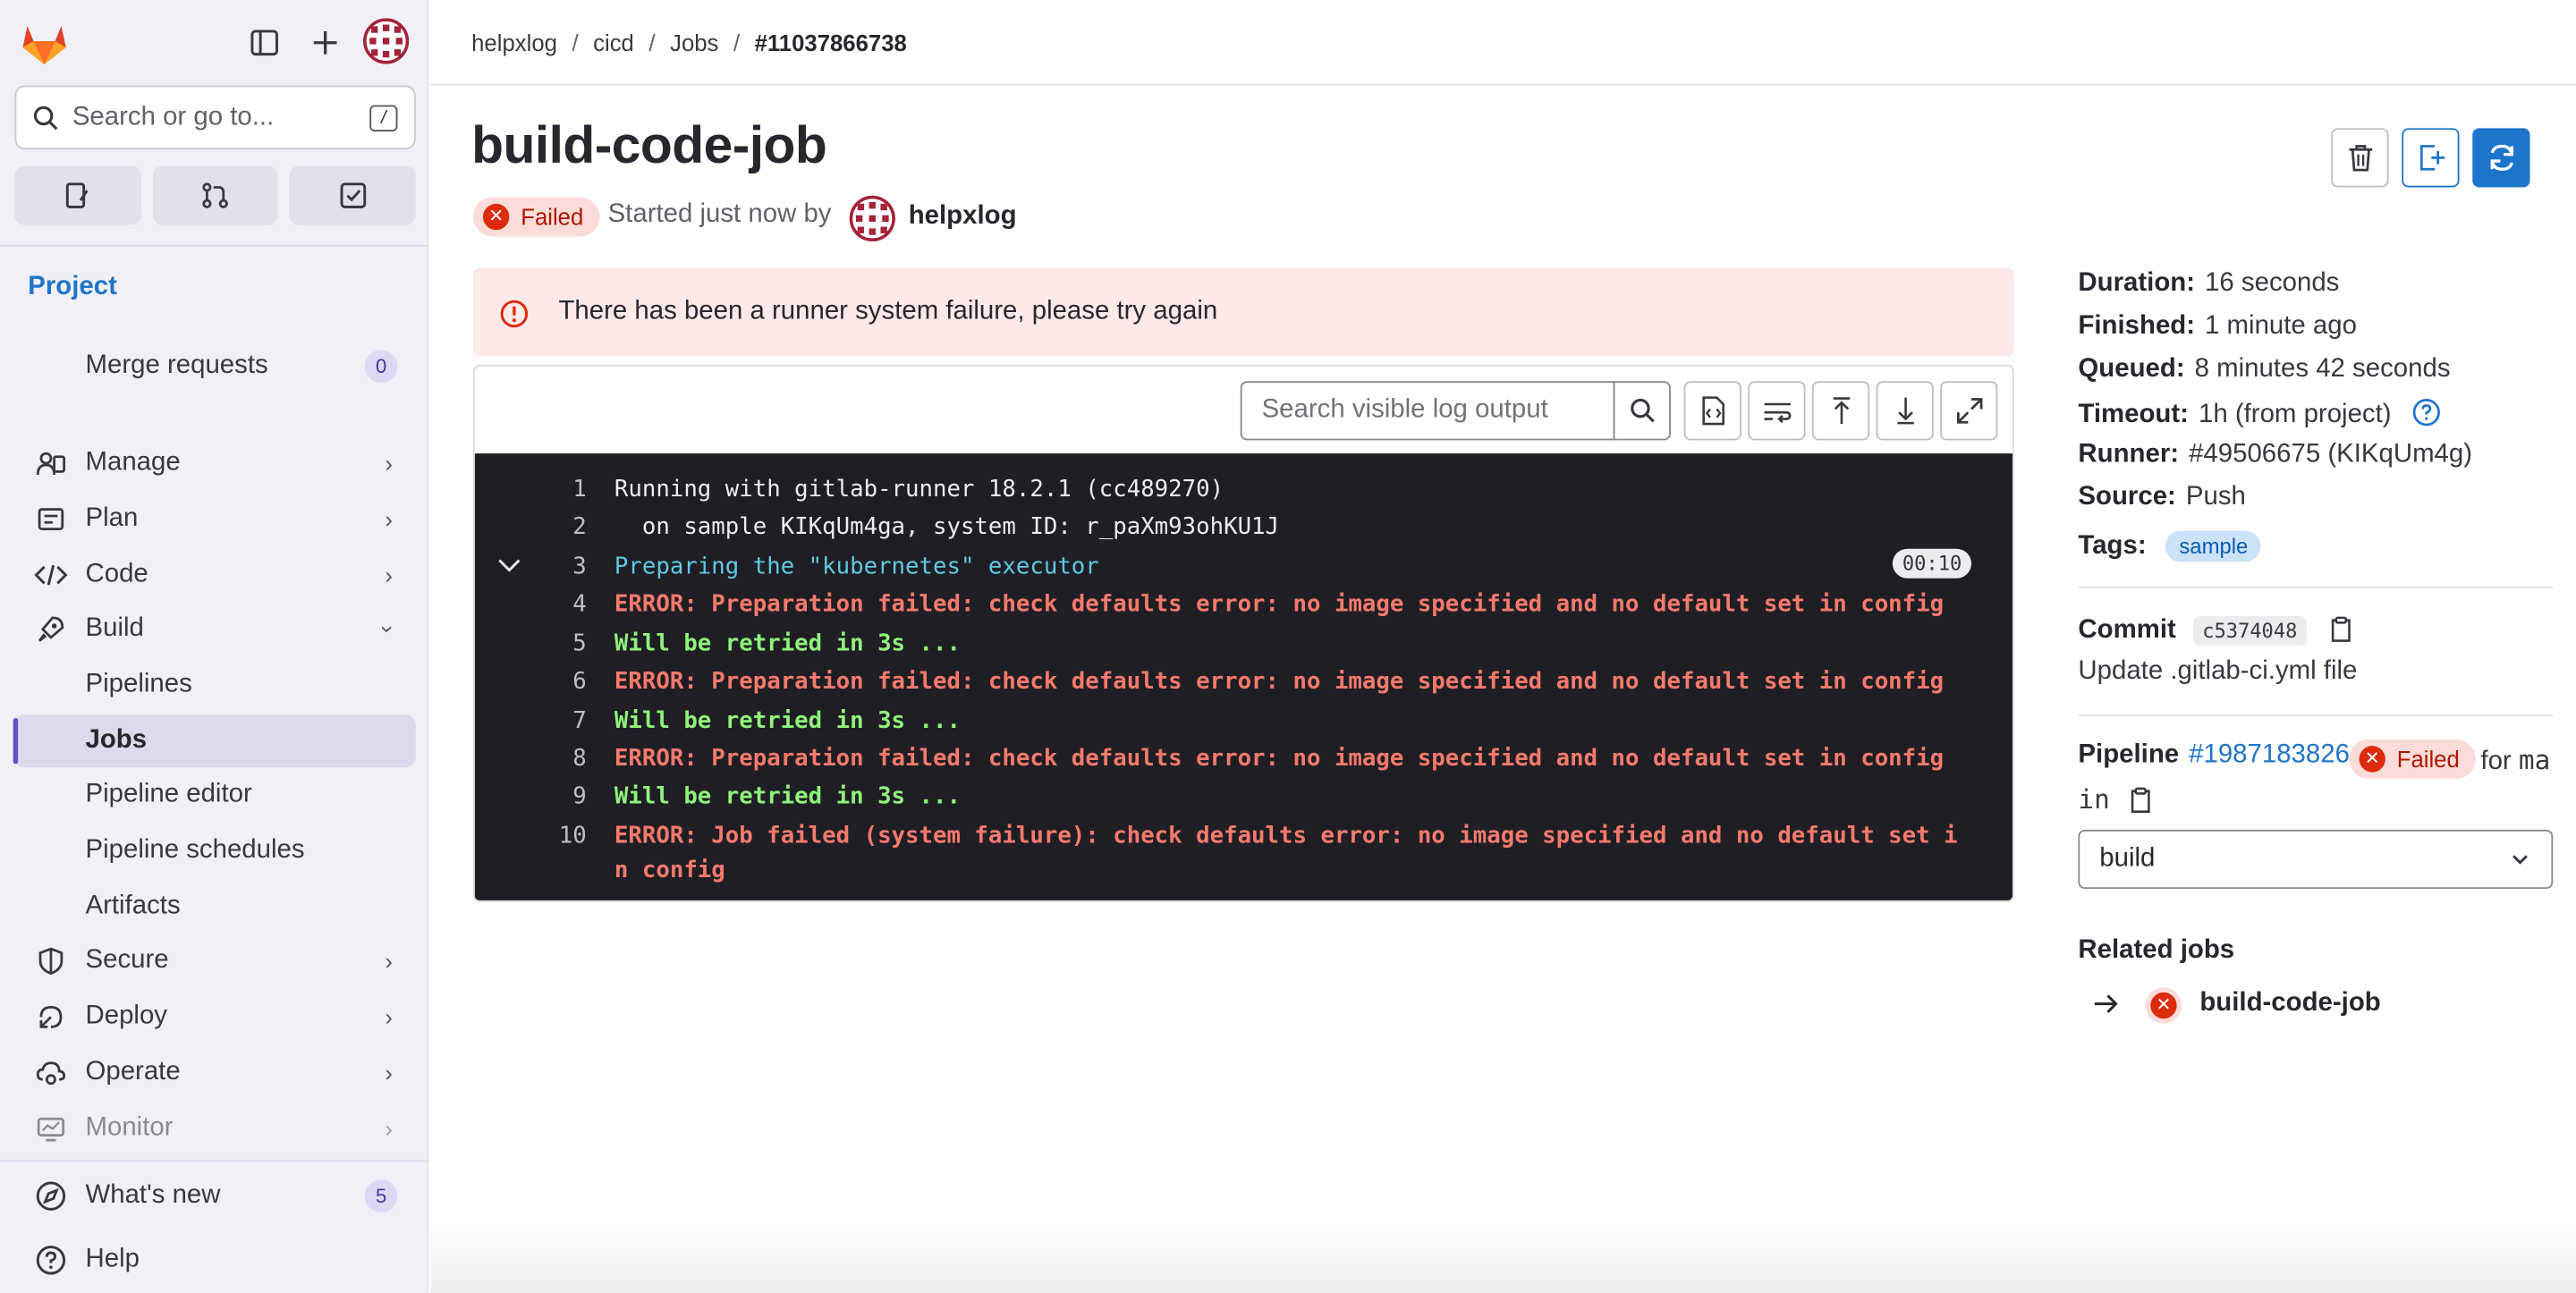 The width and height of the screenshot is (2576, 1293). I want to click on log-search-button, so click(1642, 411).